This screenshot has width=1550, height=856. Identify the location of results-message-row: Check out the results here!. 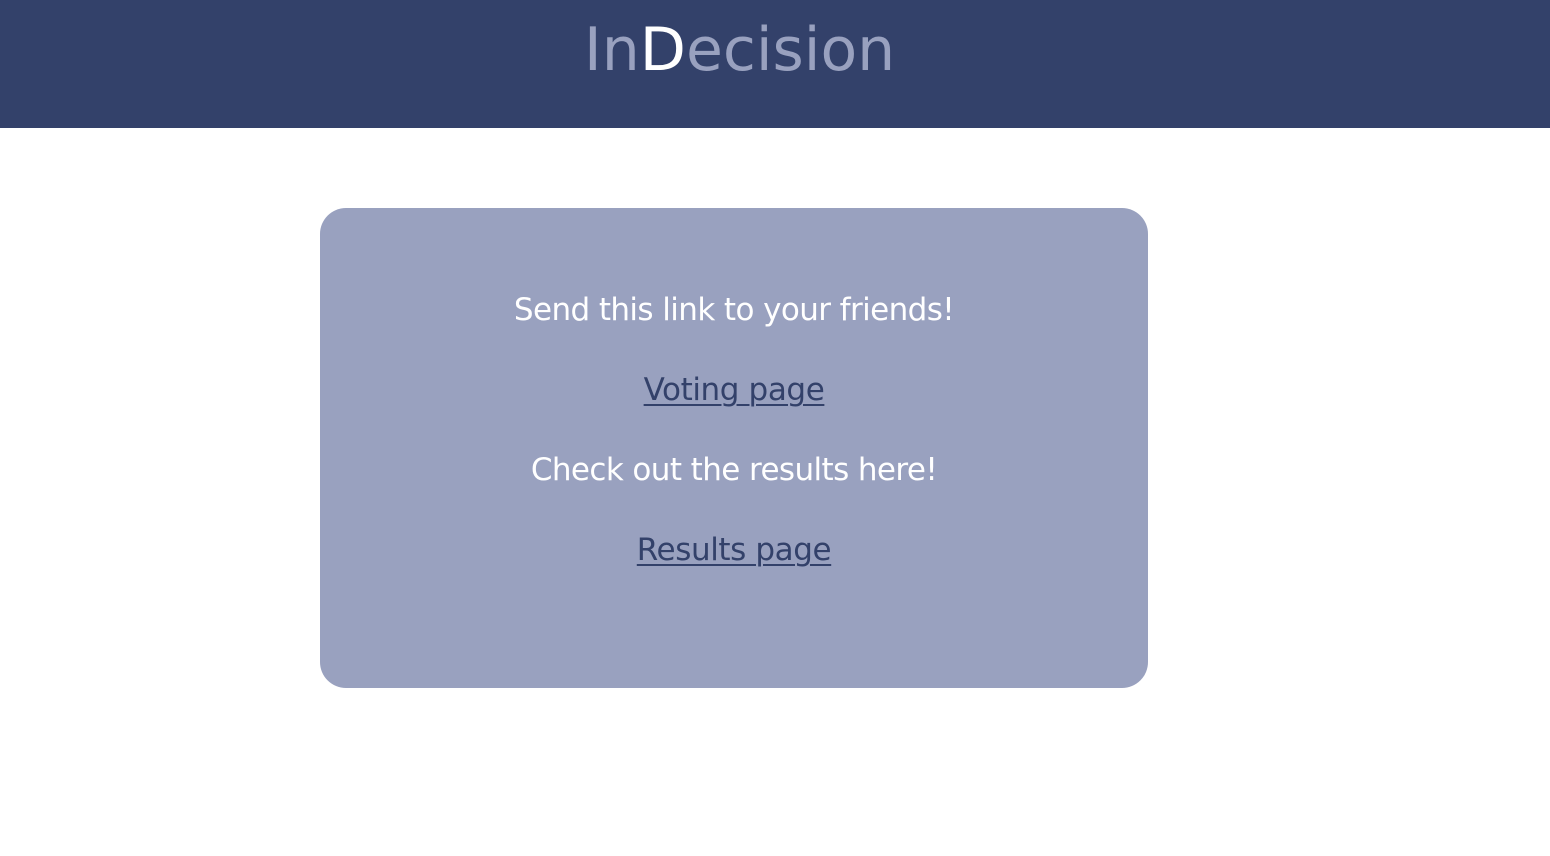
(734, 470).